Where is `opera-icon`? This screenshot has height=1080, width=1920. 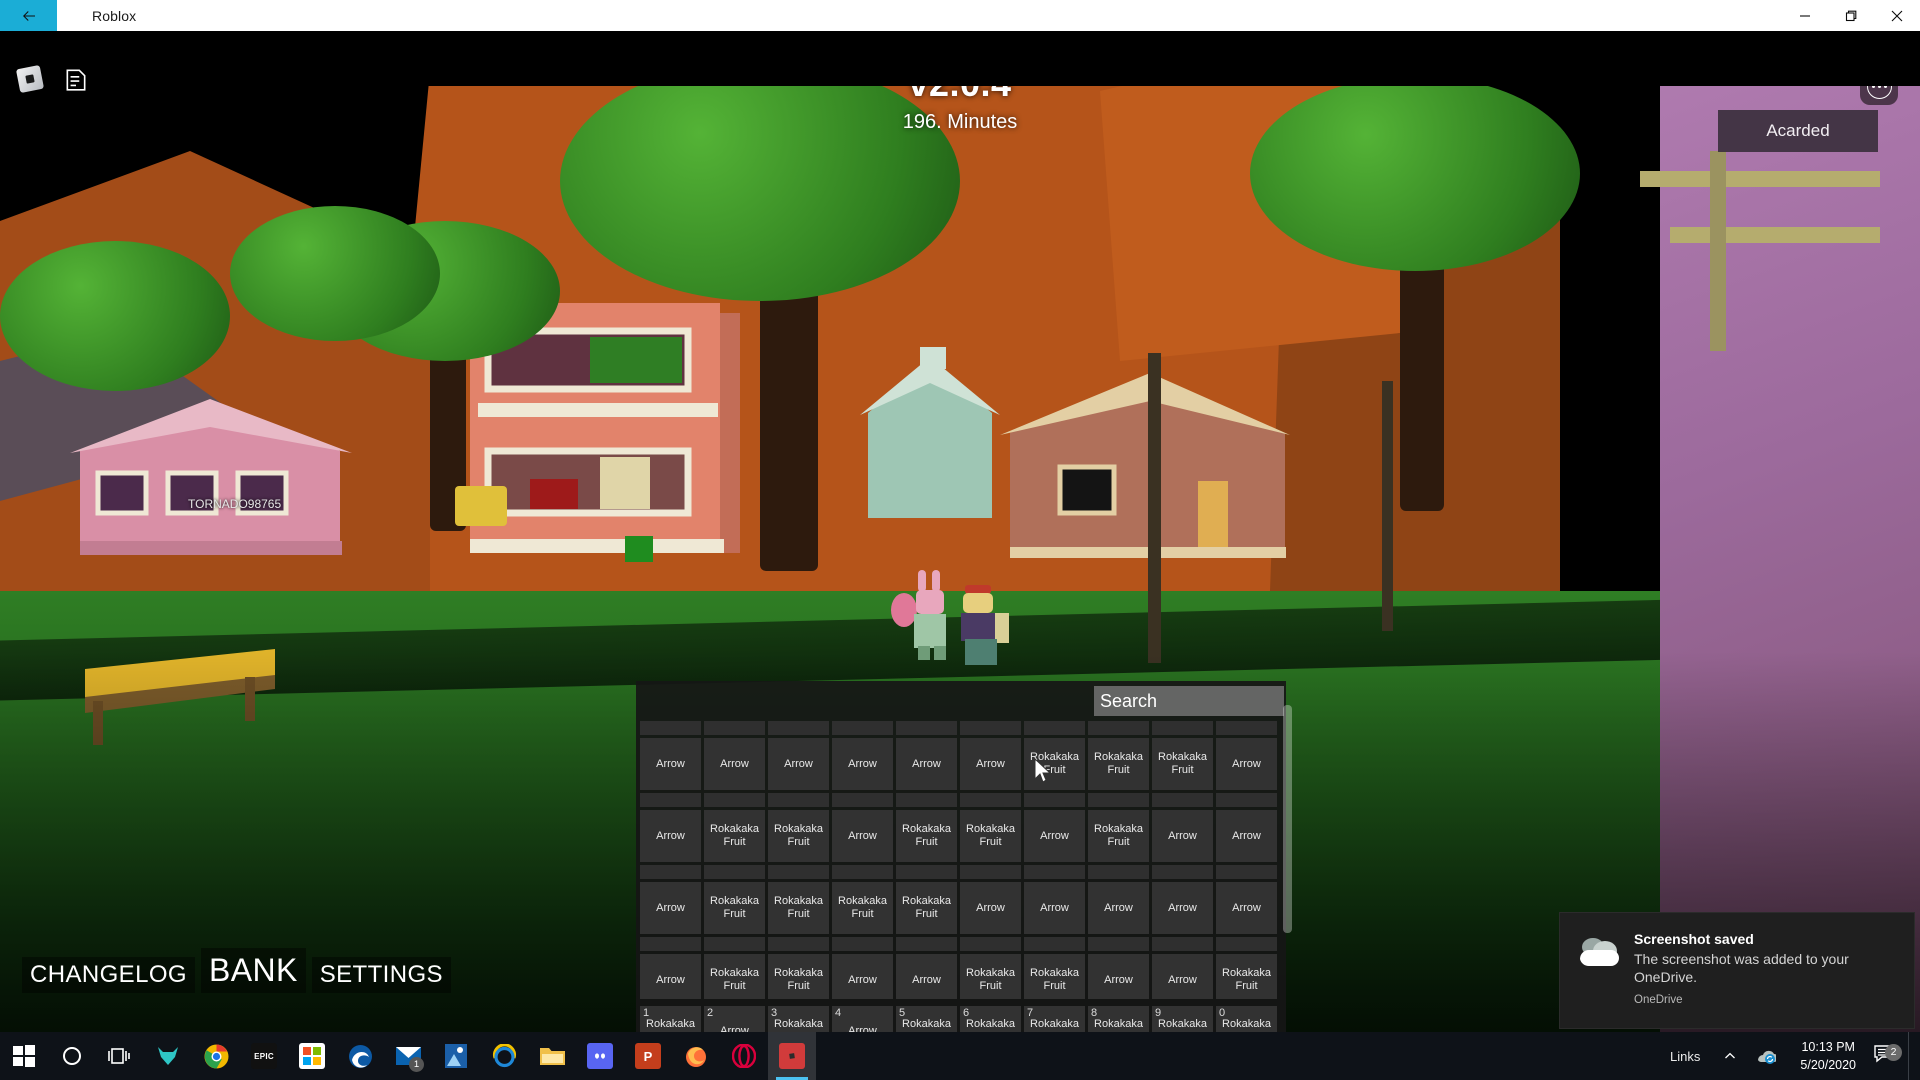
opera-icon is located at coordinates (744, 1056).